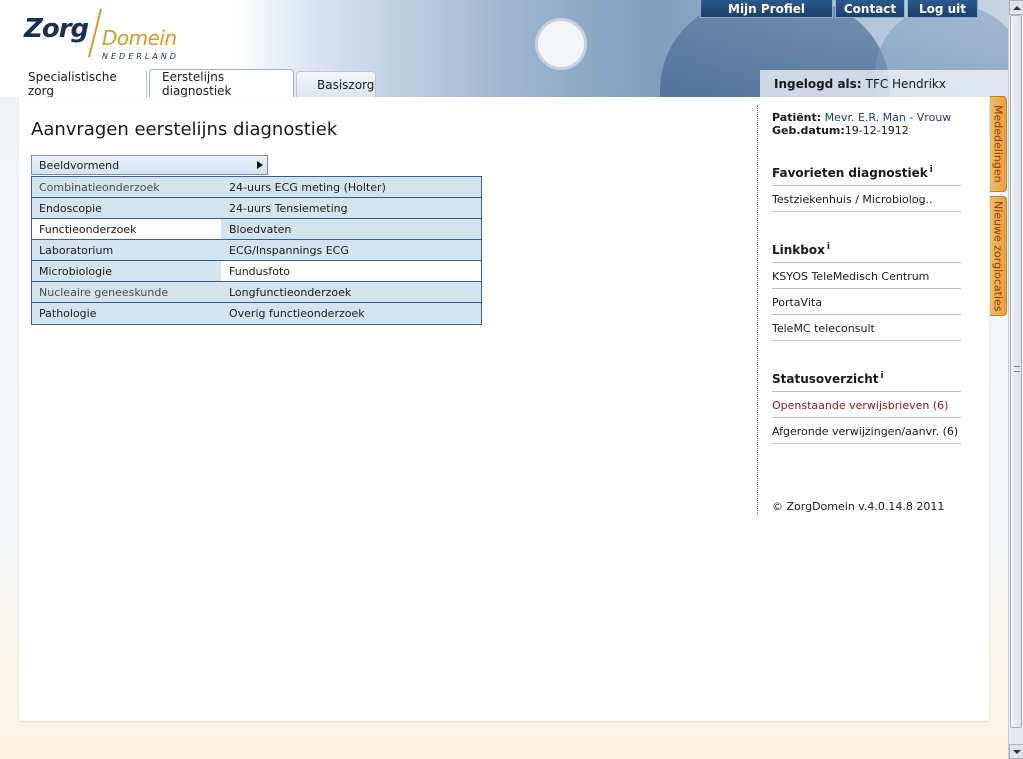  I want to click on category-item: Laboratorium, so click(126, 250).